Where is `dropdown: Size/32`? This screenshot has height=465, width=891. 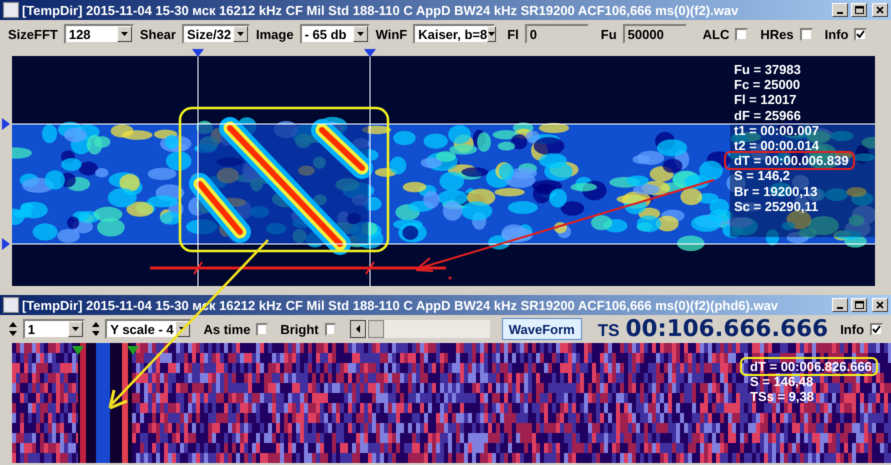 dropdown: Size/32 is located at coordinates (216, 34).